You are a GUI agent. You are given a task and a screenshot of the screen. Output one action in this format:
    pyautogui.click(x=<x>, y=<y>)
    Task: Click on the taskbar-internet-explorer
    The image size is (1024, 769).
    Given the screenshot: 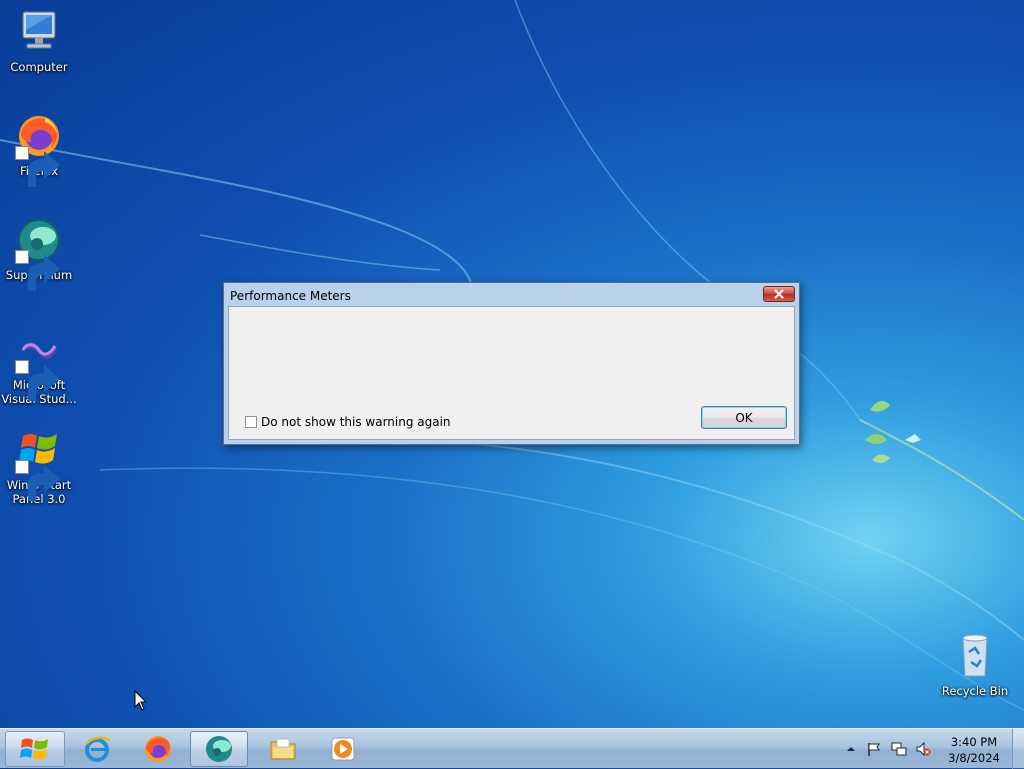 What is the action you would take?
    pyautogui.click(x=97, y=749)
    